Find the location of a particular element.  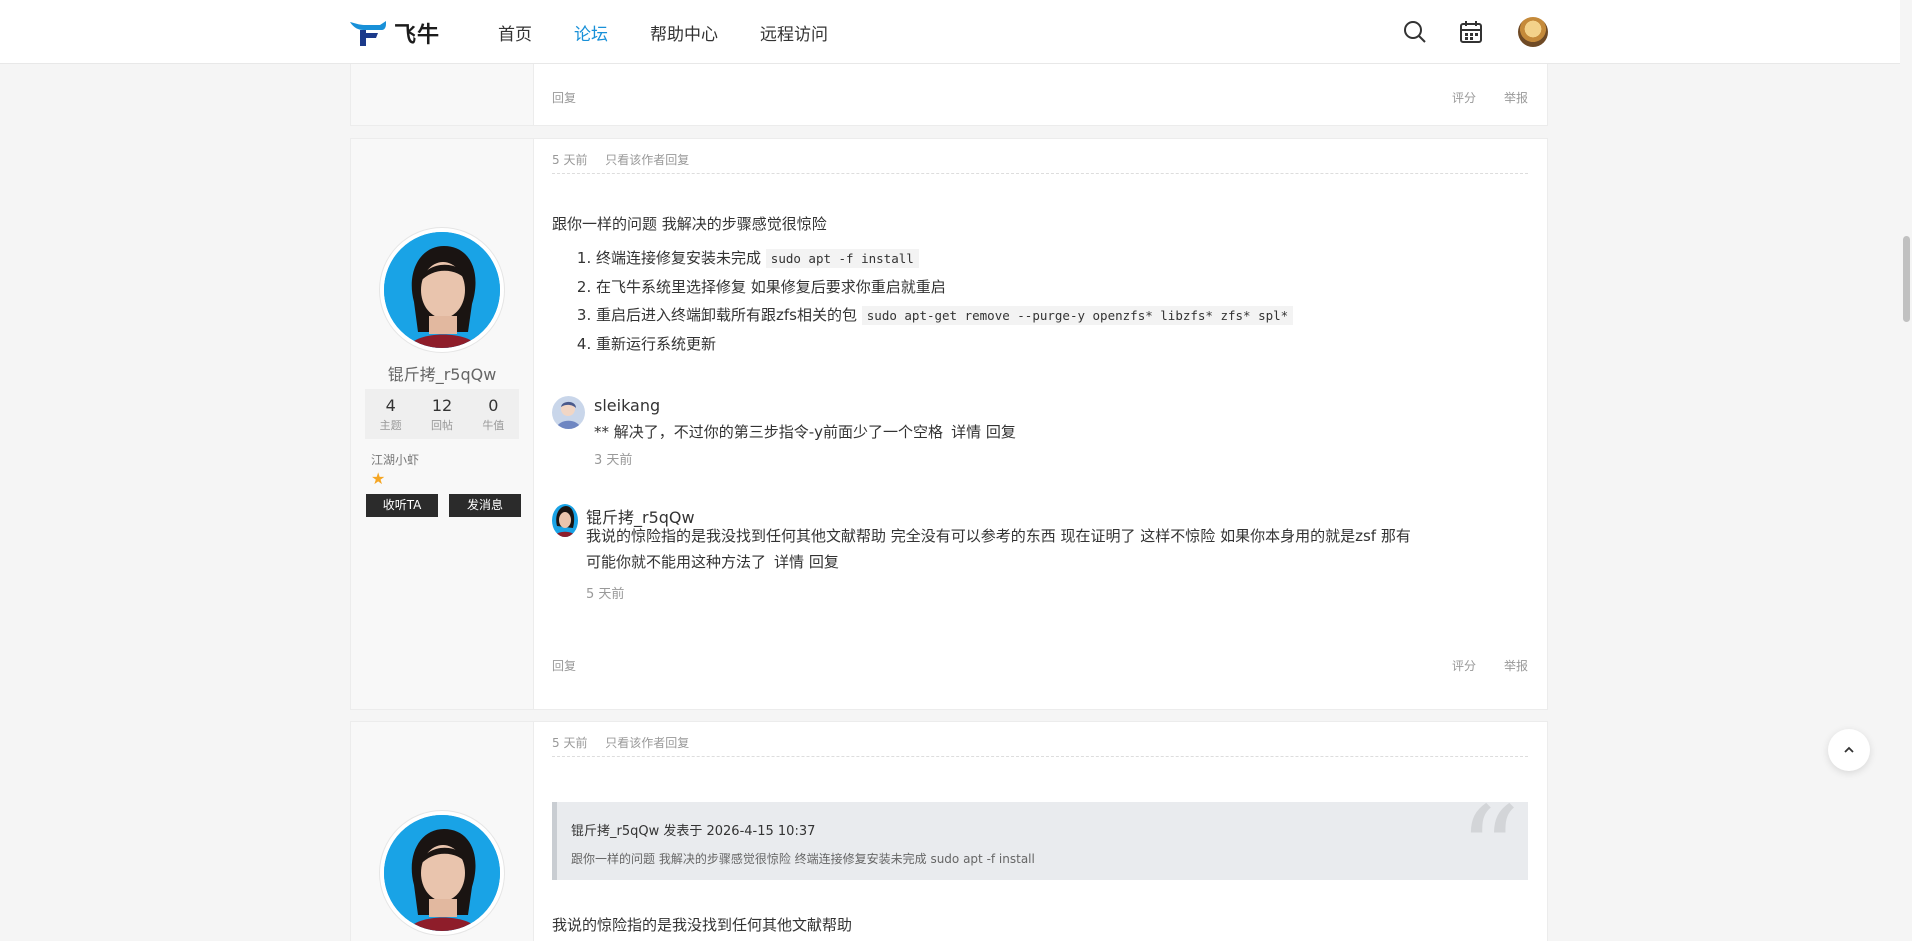

nav-help-center: 帮助中心 is located at coordinates (684, 32).